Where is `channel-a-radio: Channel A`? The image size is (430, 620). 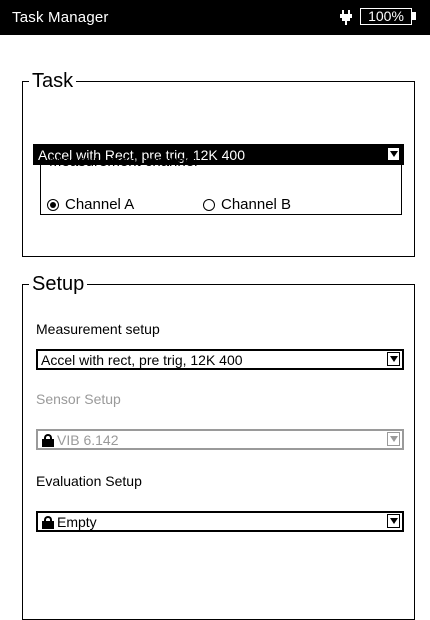
channel-a-radio: Channel A is located at coordinates (90, 205).